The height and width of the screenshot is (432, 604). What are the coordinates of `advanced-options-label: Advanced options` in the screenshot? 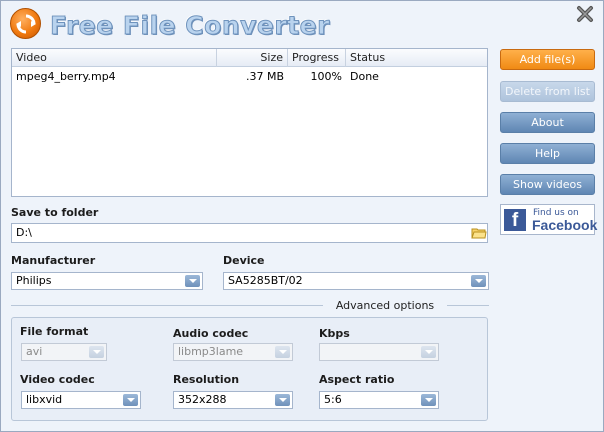 It's located at (385, 305).